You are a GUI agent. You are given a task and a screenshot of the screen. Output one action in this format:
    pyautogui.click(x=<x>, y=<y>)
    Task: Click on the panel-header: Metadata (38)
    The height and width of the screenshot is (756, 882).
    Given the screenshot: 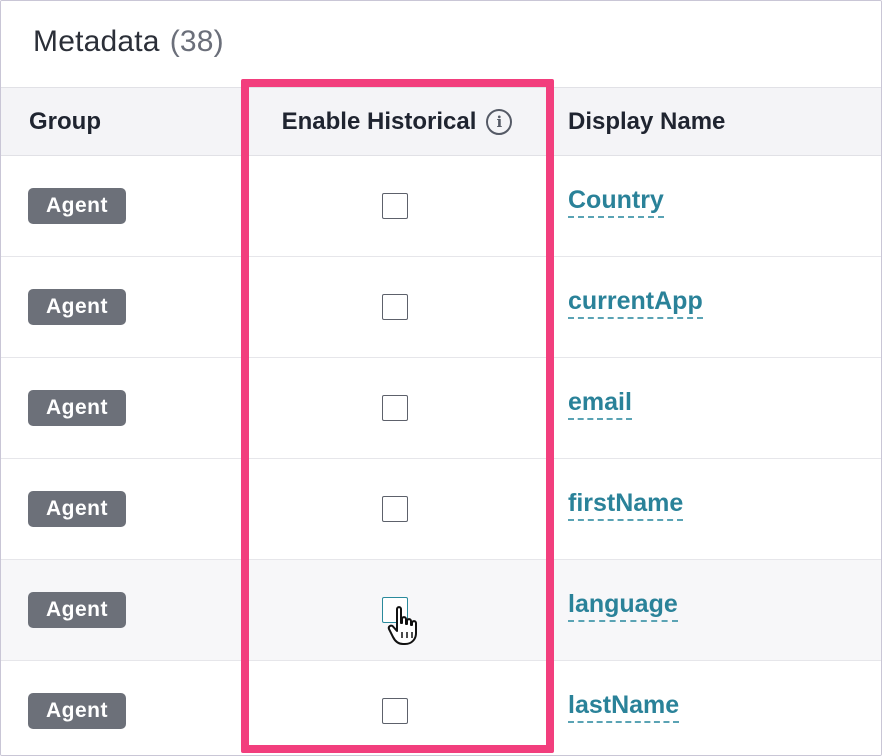 What is the action you would take?
    pyautogui.click(x=441, y=44)
    